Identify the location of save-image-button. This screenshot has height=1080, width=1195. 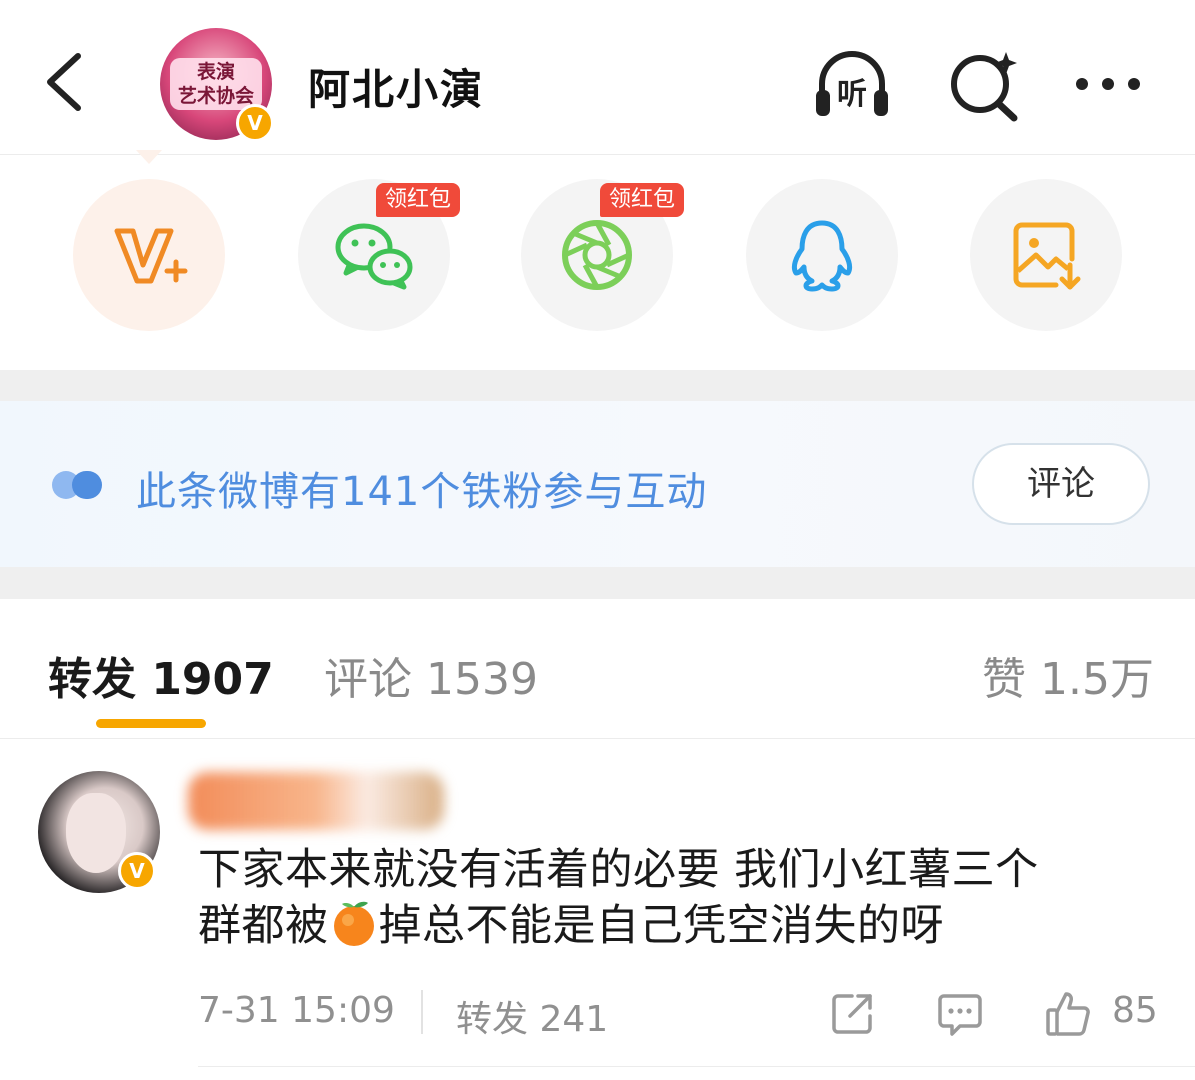
(1046, 255).